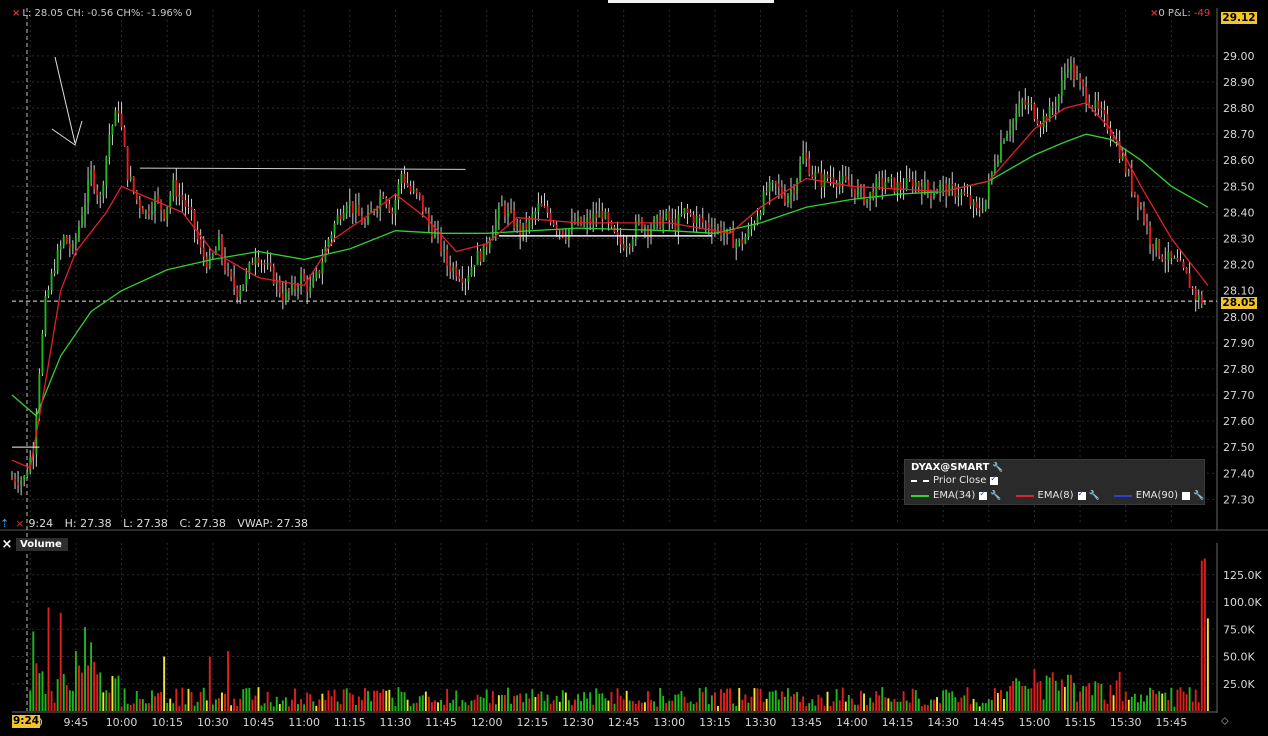 The height and width of the screenshot is (736, 1268). I want to click on volume-label: Volume, so click(42, 544).